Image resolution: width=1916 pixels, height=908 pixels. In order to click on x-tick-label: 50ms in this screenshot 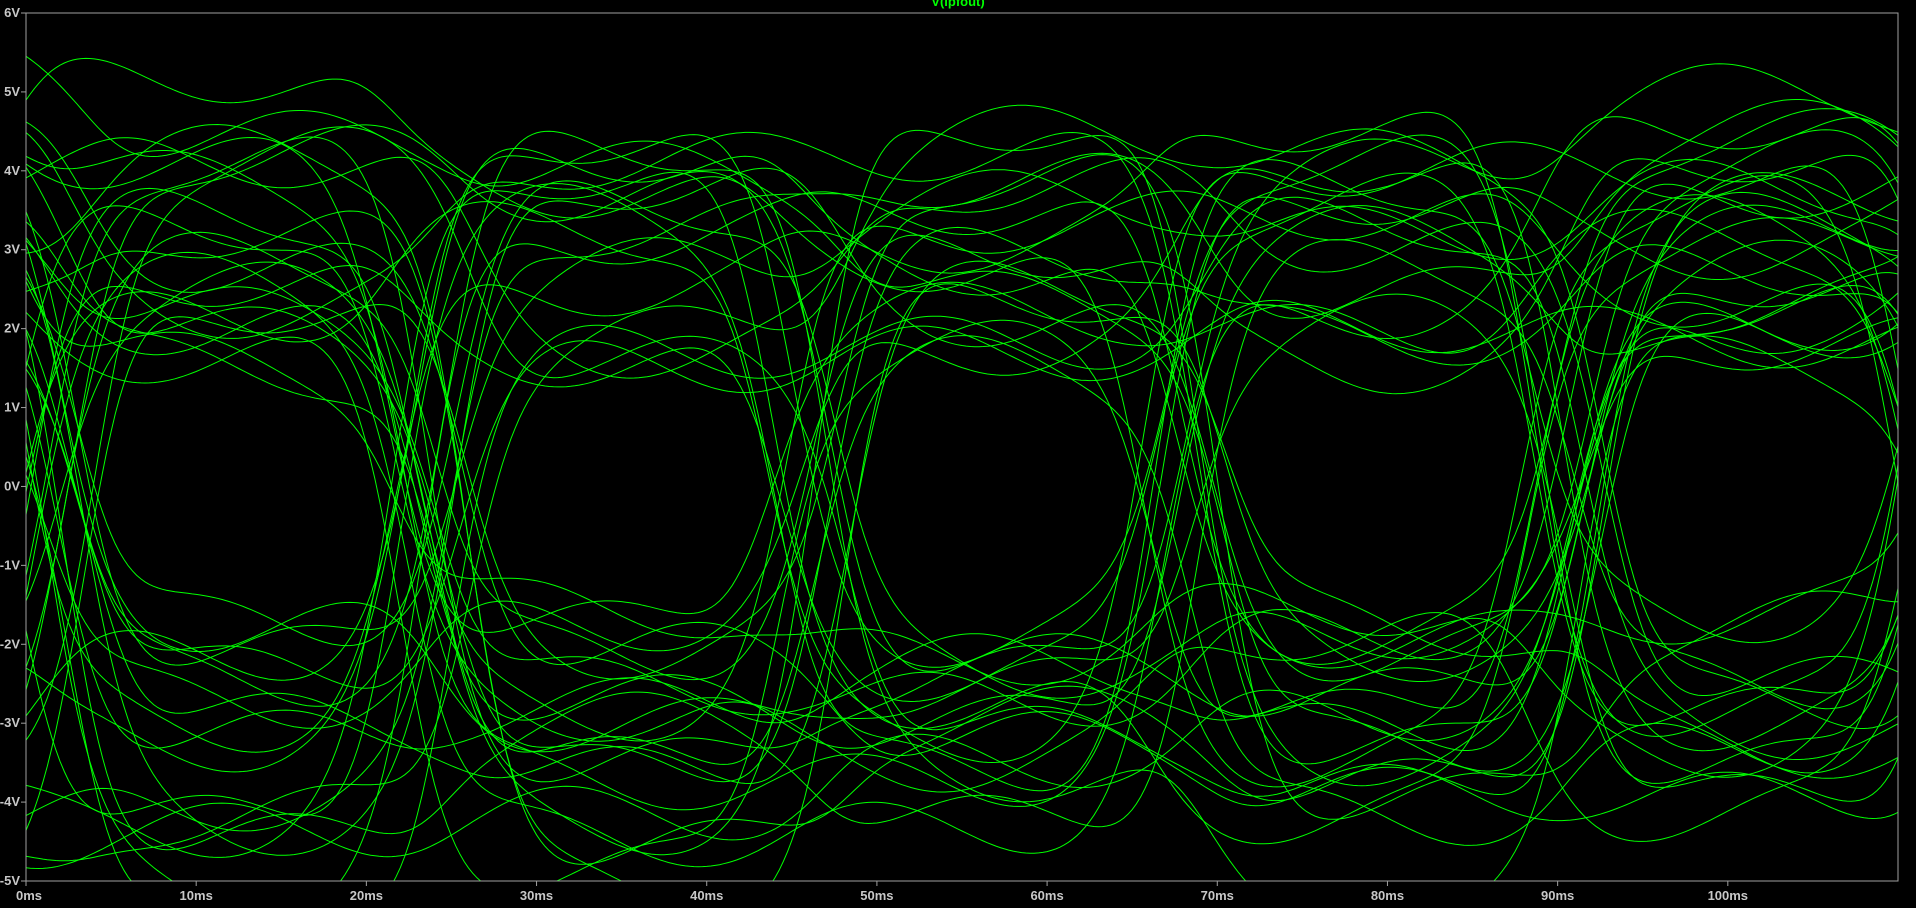, I will do `click(876, 895)`.